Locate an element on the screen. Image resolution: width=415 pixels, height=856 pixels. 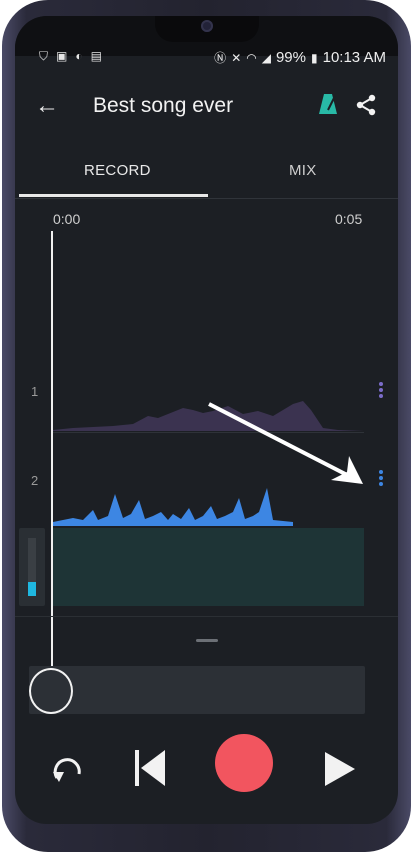
active-tab-indicator is located at coordinates (113, 195).